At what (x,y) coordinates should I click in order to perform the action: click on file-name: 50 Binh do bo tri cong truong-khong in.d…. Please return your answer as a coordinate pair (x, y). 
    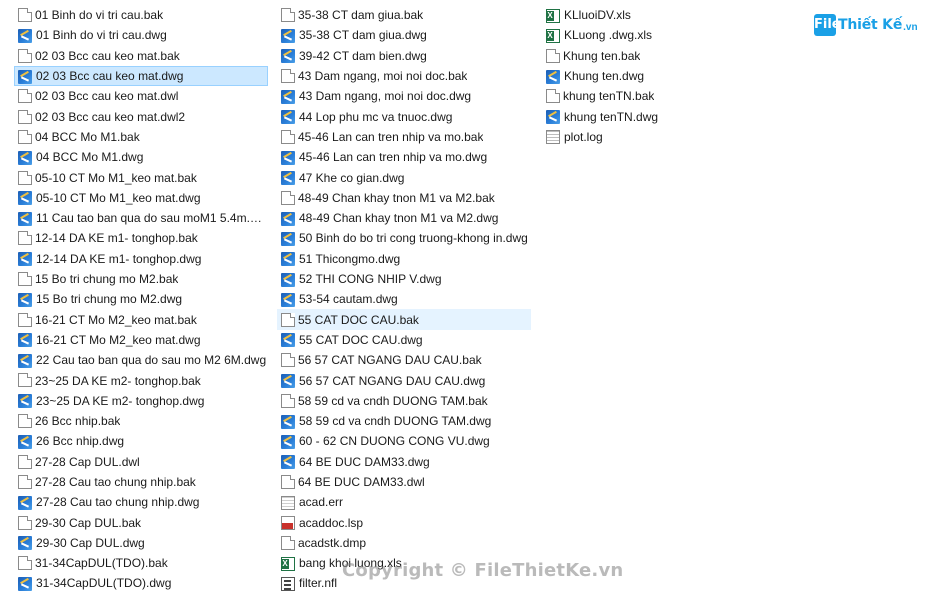
    Looking at the image, I should click on (413, 238).